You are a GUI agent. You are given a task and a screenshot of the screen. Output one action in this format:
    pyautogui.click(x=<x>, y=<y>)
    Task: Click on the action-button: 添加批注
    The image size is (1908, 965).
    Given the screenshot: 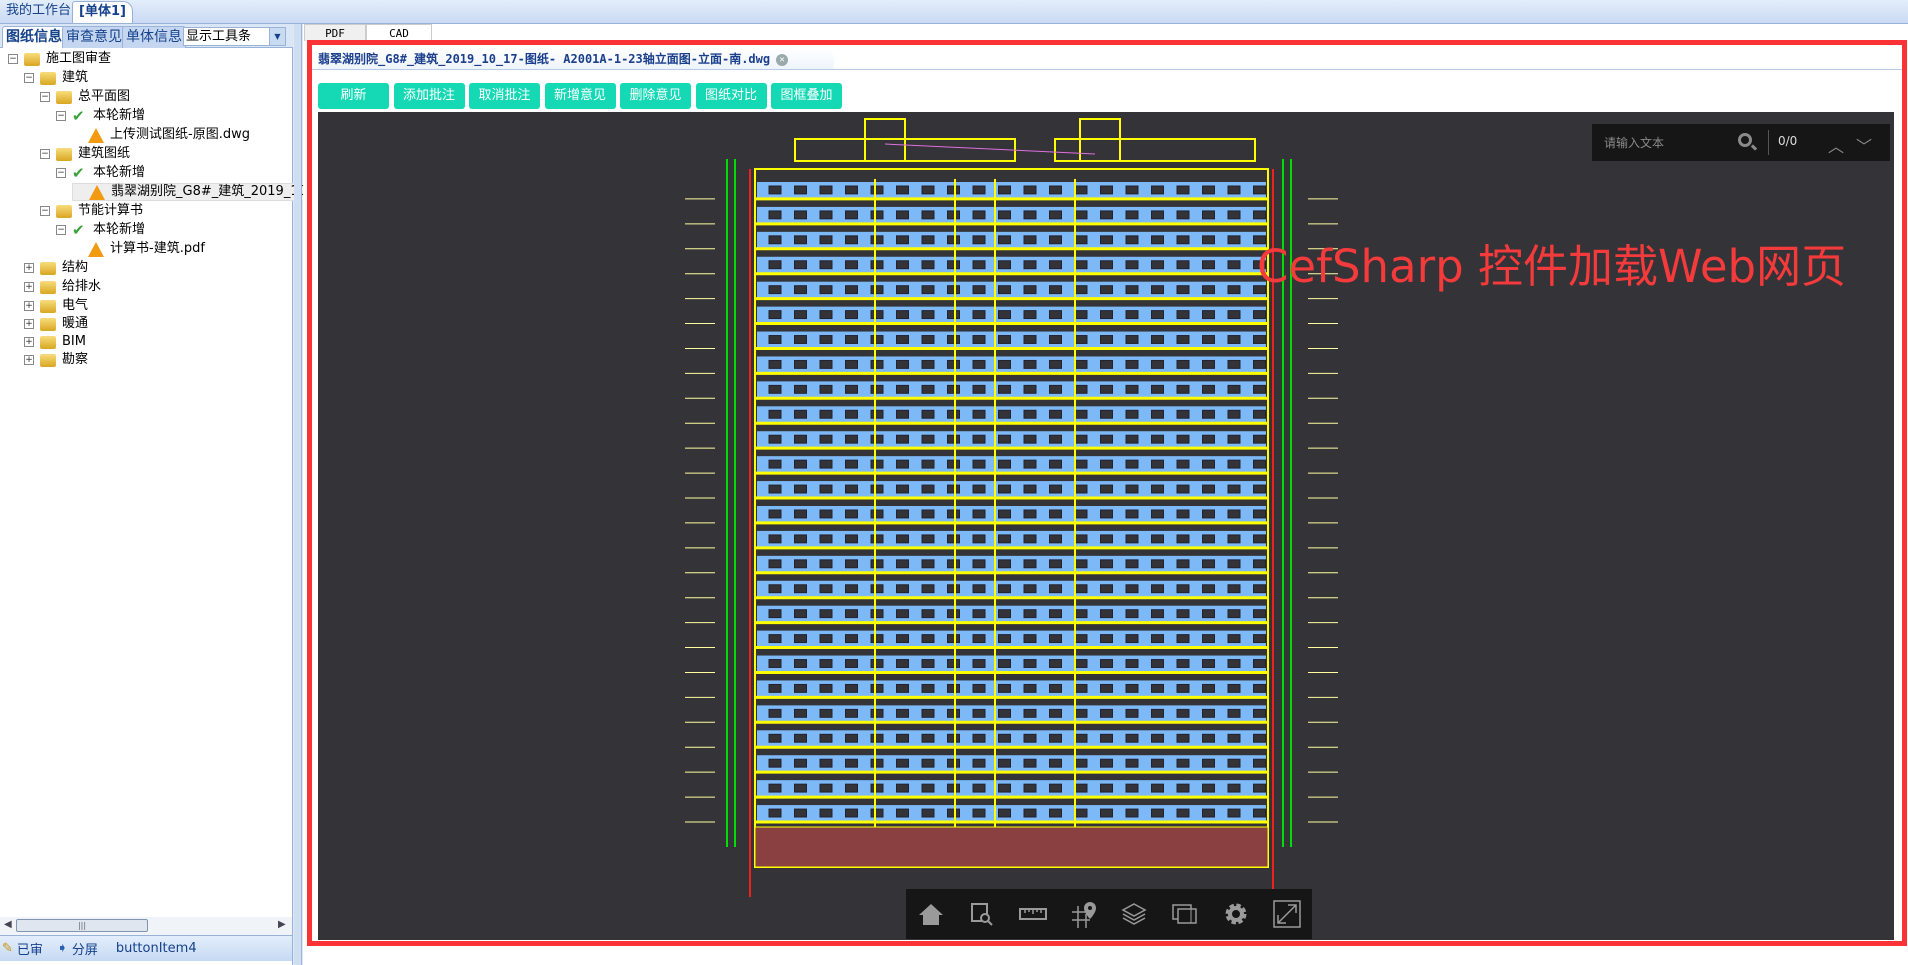 What is the action you would take?
    pyautogui.click(x=429, y=96)
    